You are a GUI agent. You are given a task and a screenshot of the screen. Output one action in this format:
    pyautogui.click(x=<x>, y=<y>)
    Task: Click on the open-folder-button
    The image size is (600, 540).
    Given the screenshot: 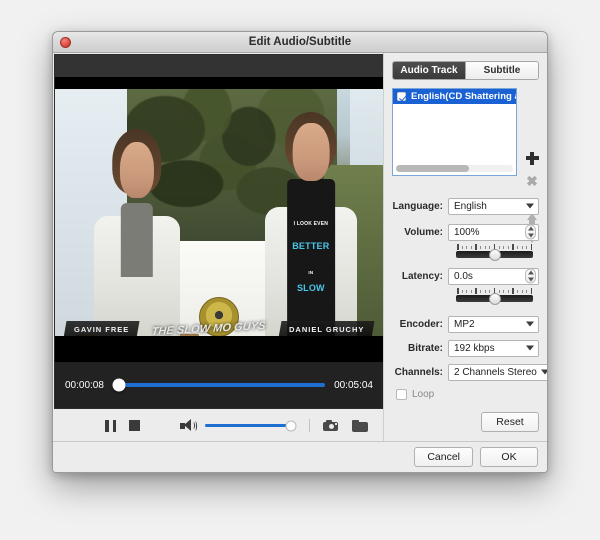 What is the action you would take?
    pyautogui.click(x=360, y=425)
    